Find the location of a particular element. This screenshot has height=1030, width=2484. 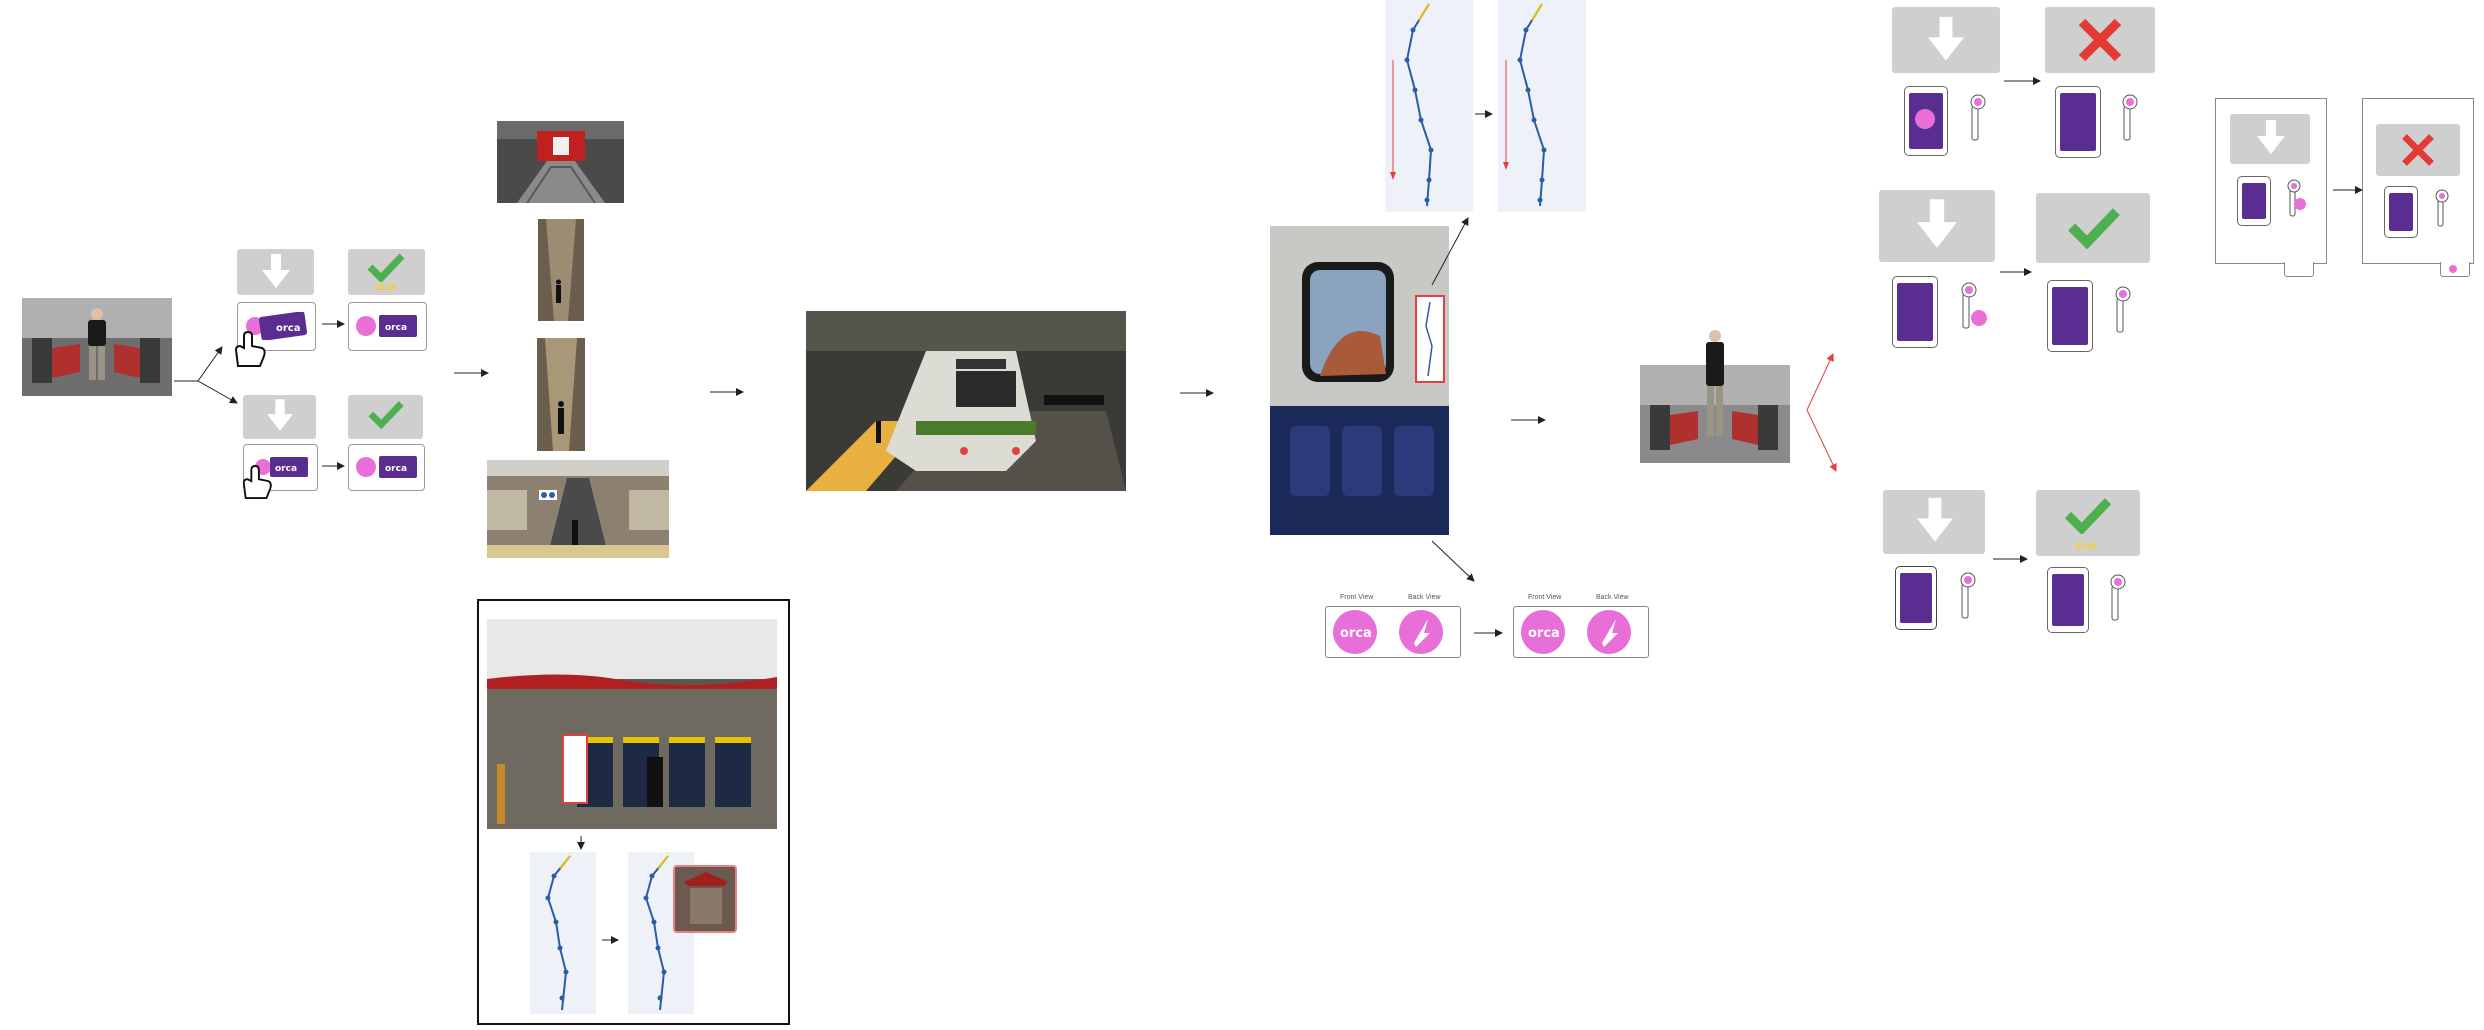

exit-frame-b is located at coordinates (2418, 181).